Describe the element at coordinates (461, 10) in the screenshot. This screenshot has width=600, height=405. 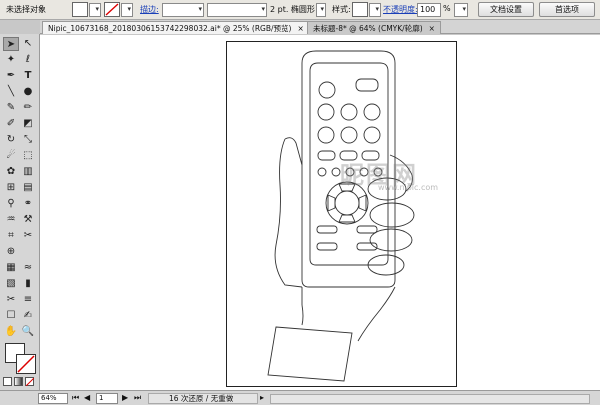
I see `arrange-dropdown: ▾` at that location.